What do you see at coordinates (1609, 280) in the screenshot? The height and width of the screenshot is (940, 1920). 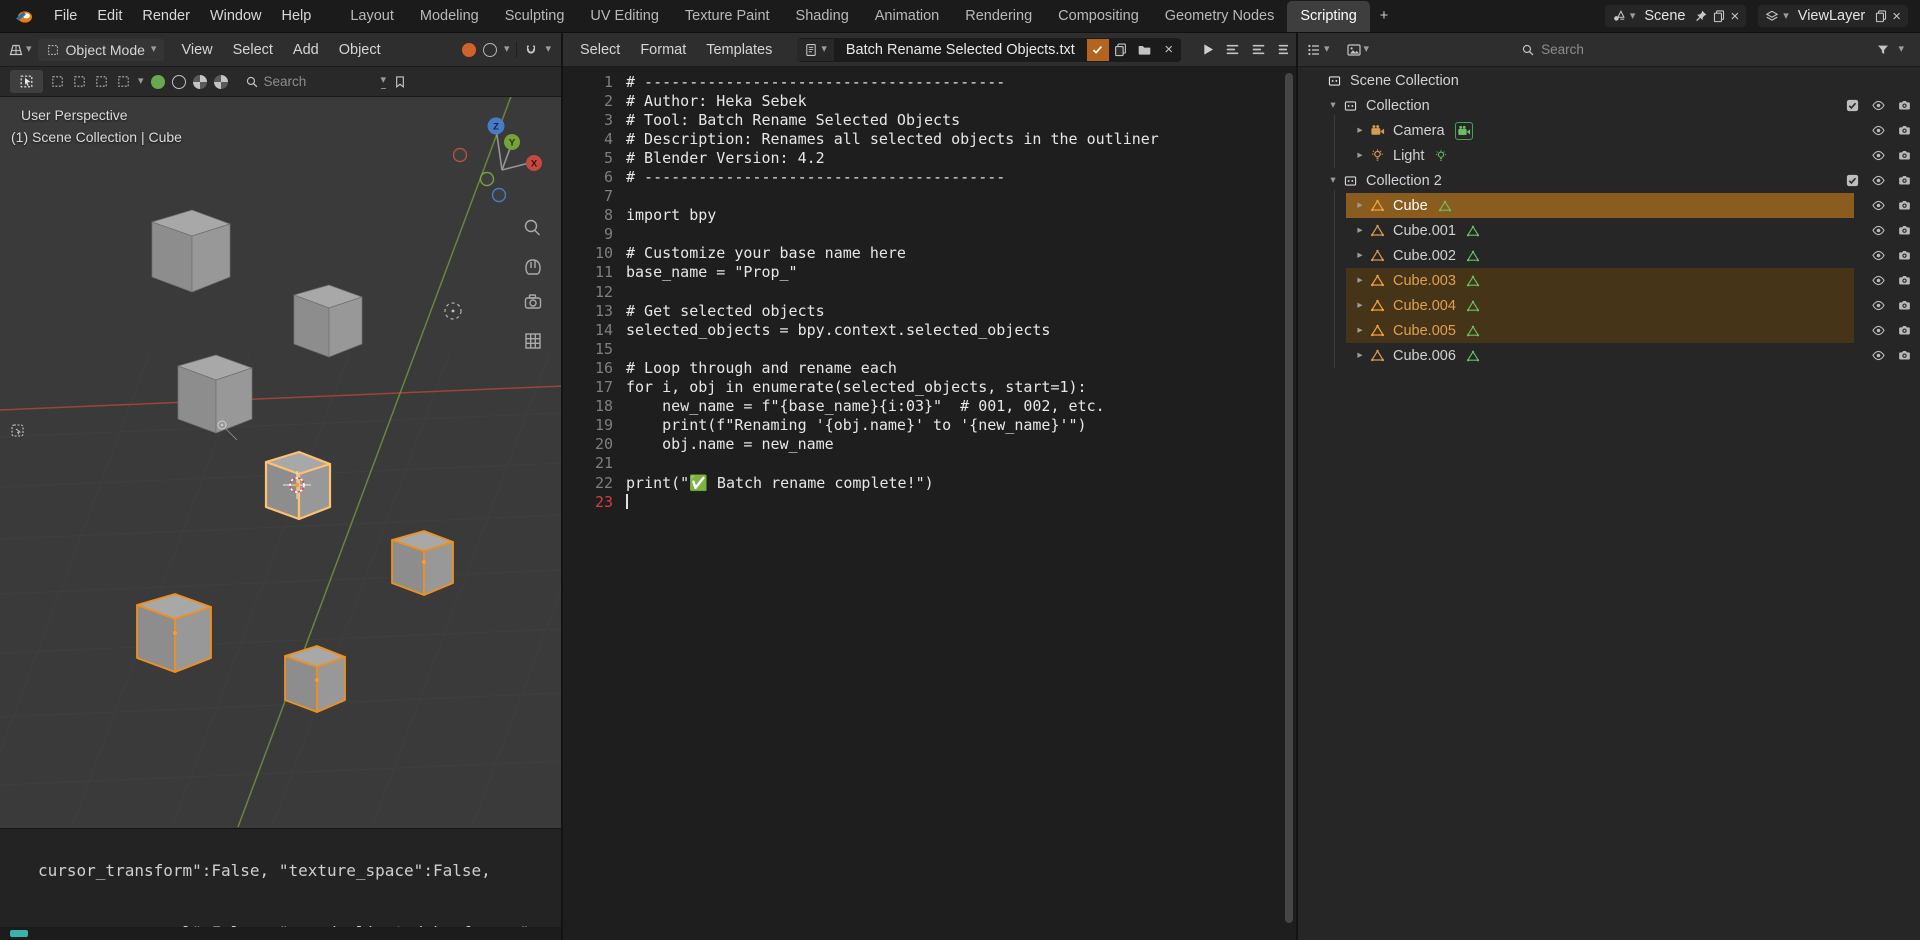 I see `outliner-row-cube-003: ▸ Cube.003` at bounding box center [1609, 280].